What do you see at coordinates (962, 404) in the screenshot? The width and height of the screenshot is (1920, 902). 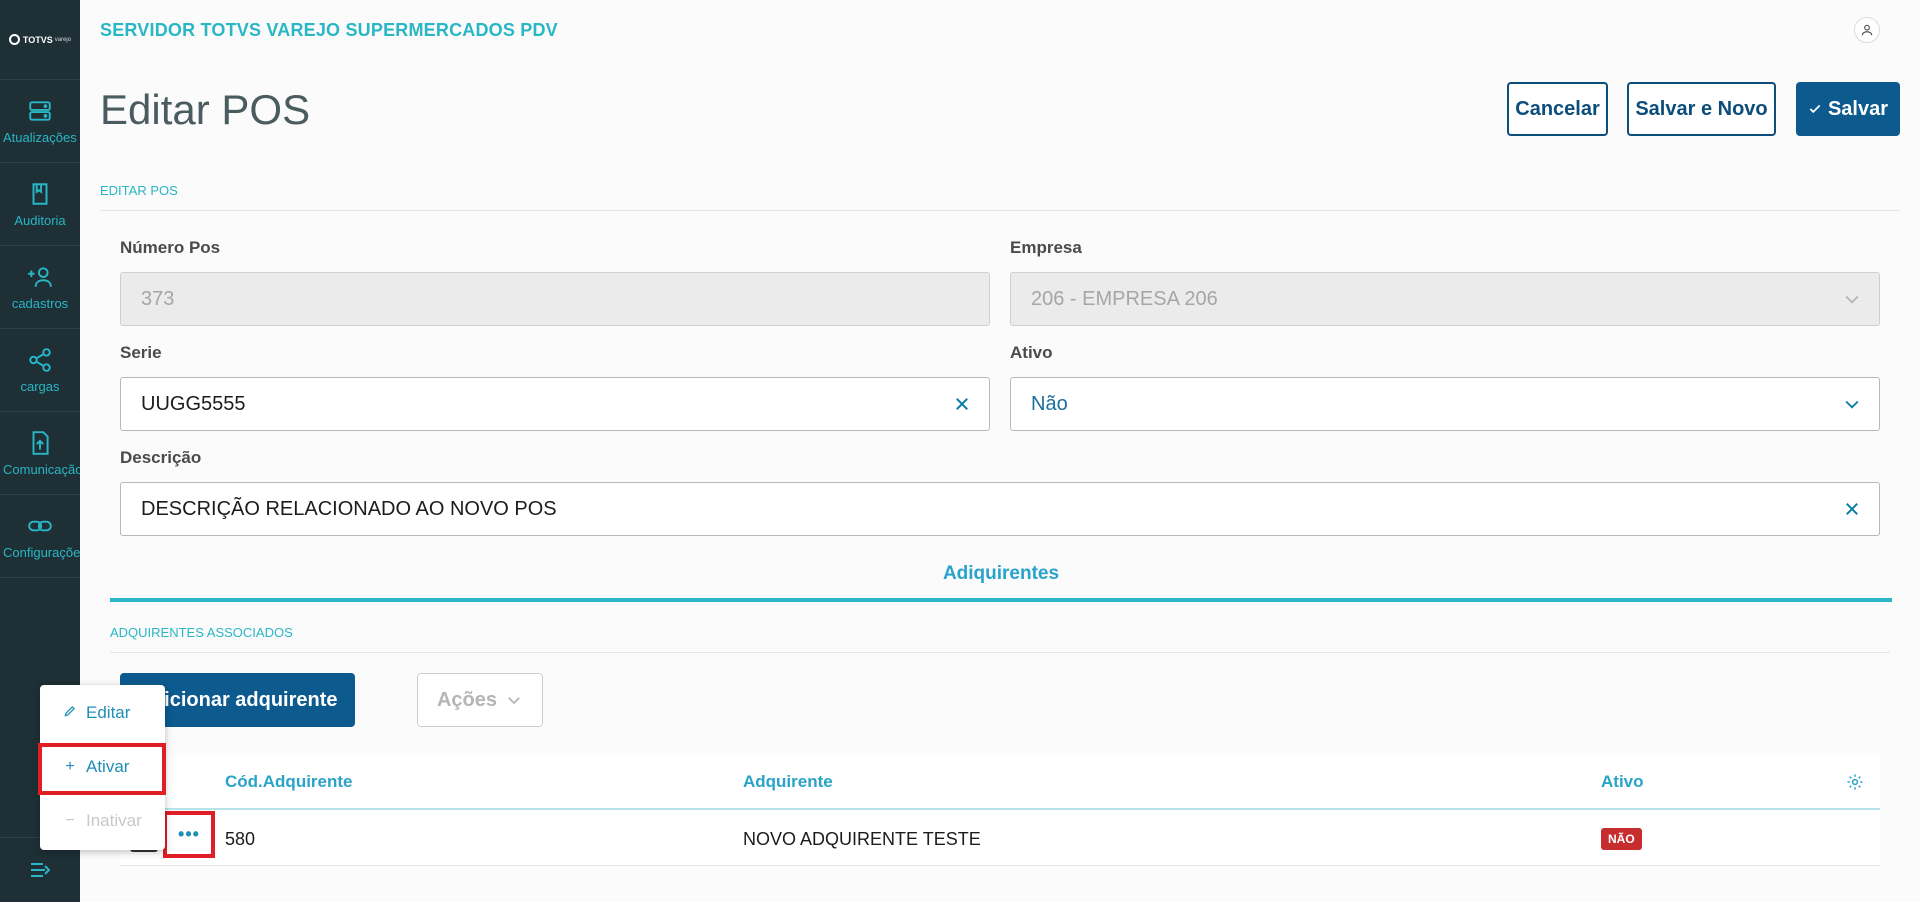 I see `clear-serie-icon` at bounding box center [962, 404].